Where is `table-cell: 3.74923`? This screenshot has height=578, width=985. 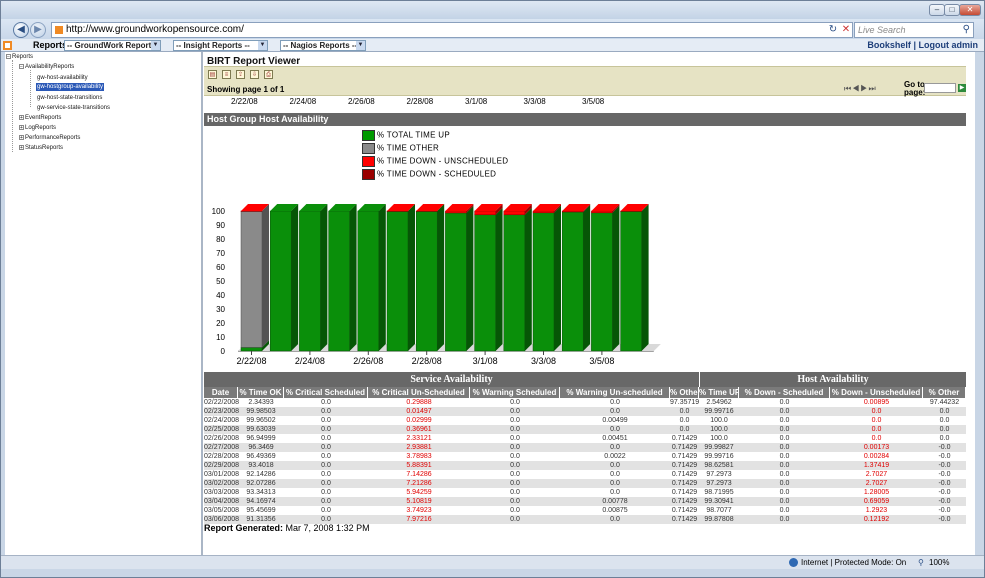 table-cell: 3.74923 is located at coordinates (419, 510).